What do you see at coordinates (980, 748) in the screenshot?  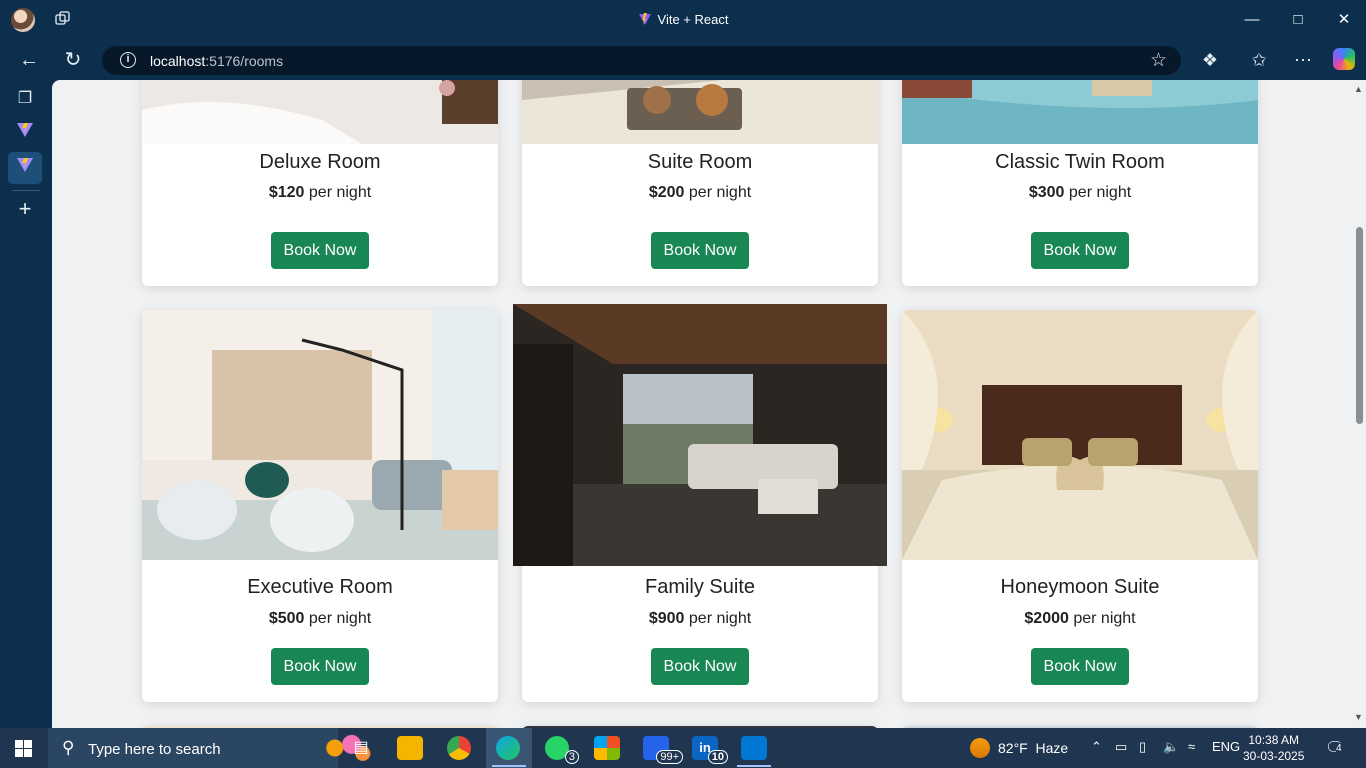 I see `haze-weather-icon` at bounding box center [980, 748].